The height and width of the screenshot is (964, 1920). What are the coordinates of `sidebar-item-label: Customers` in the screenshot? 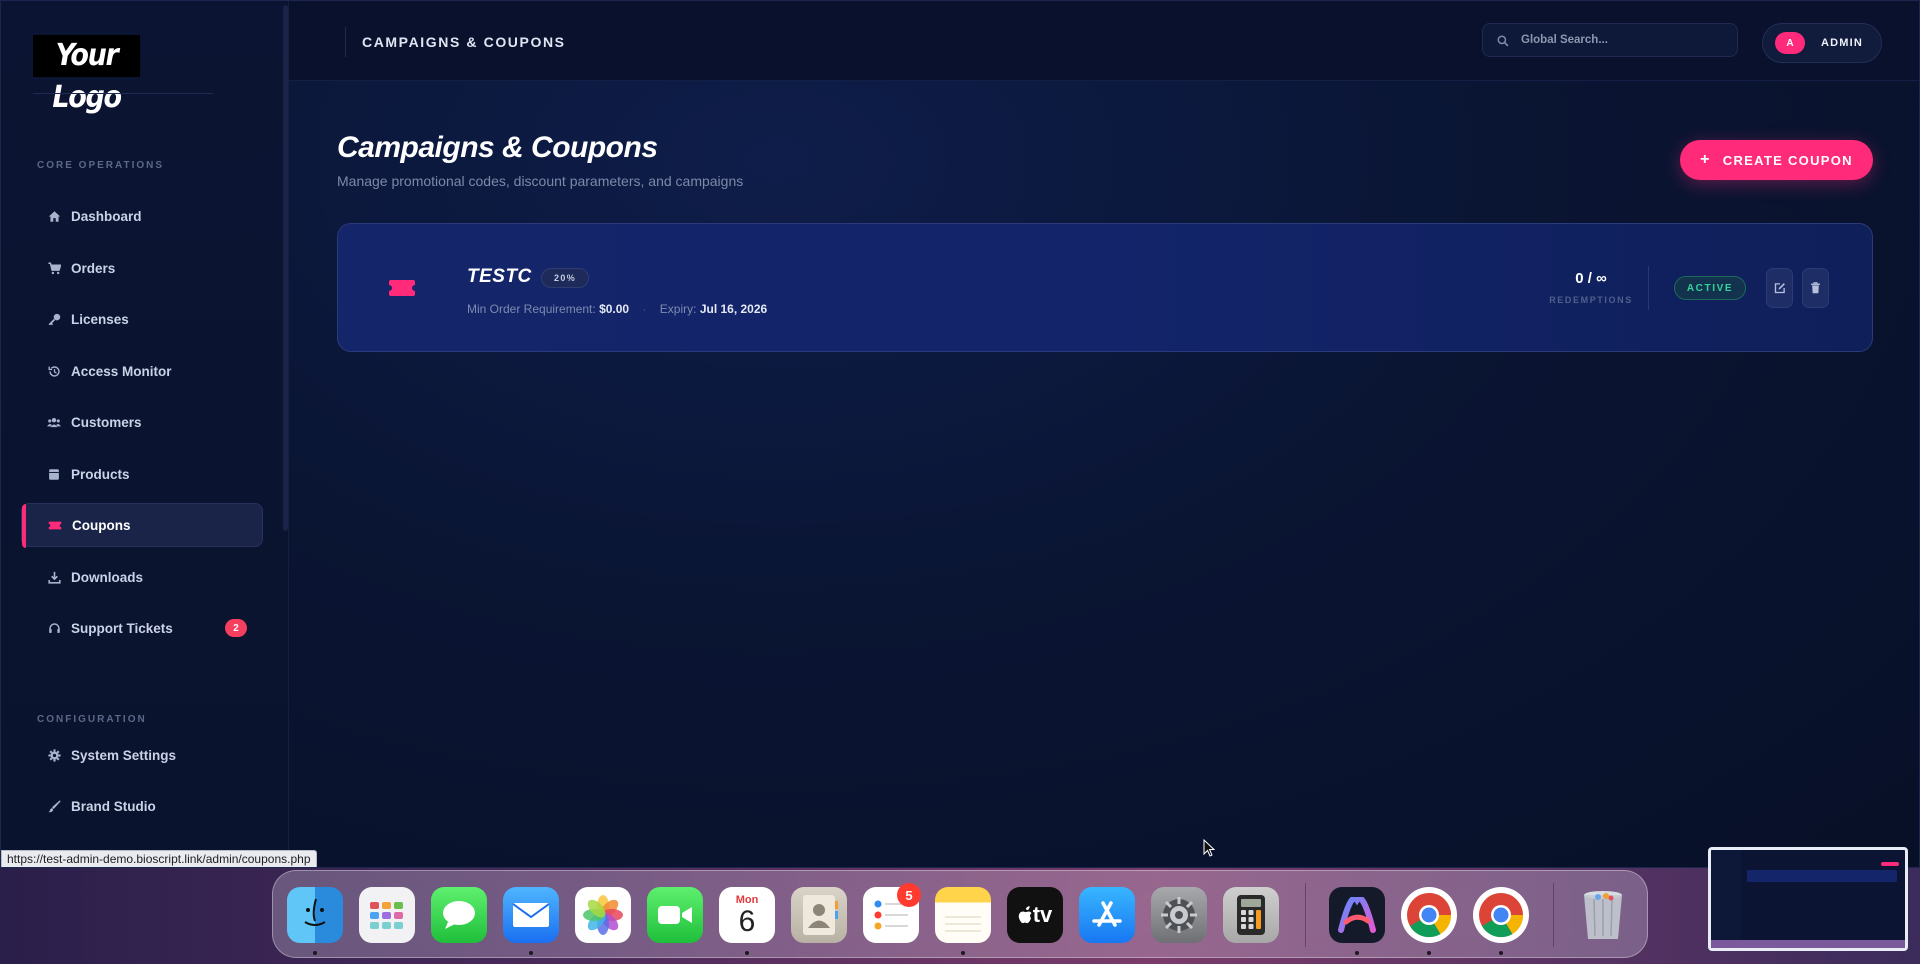 It's located at (106, 422).